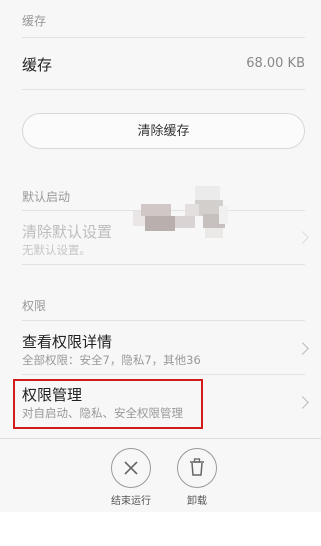  I want to click on permissions-section-header: 权限, so click(34, 306).